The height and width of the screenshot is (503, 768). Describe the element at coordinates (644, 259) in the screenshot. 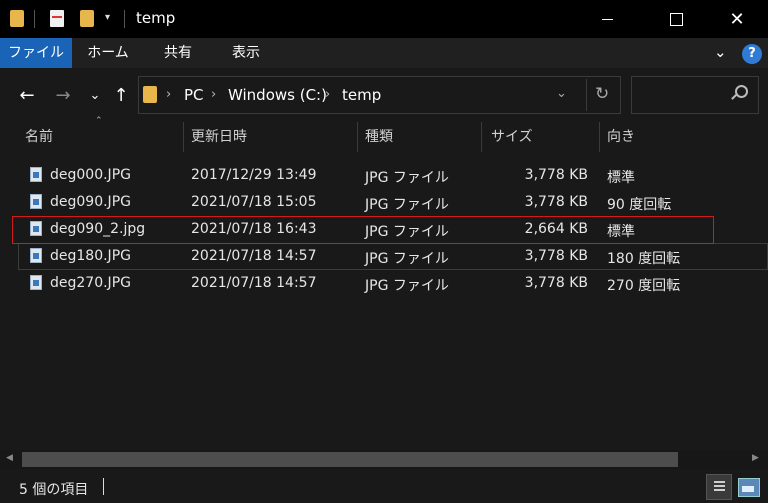

I see `file-orientation: 180 度回転` at that location.